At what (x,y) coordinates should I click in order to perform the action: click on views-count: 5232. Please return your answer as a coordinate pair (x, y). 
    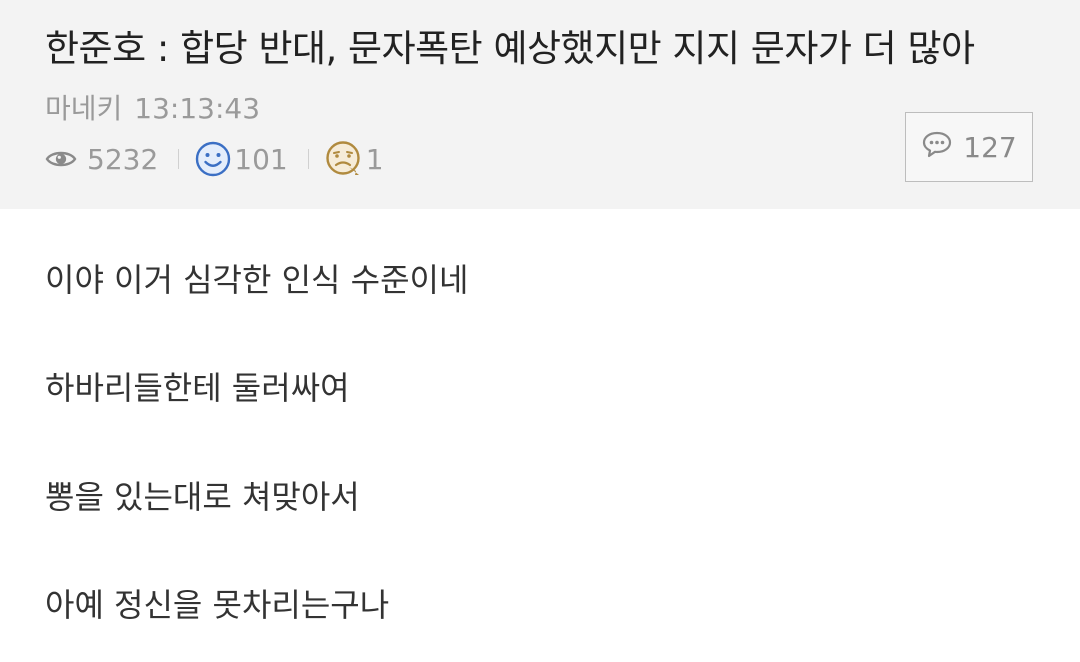
    Looking at the image, I should click on (123, 159).